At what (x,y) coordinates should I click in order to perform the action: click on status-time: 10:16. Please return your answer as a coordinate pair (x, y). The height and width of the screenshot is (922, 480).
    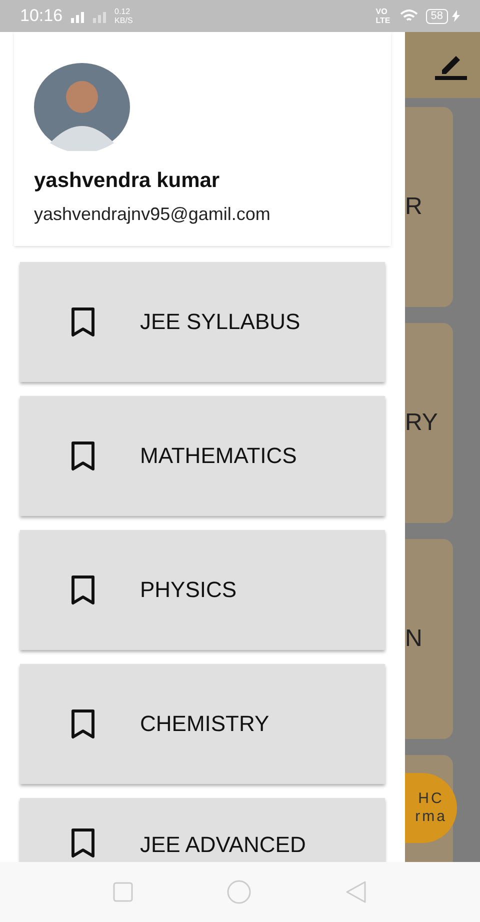
    Looking at the image, I should click on (41, 16).